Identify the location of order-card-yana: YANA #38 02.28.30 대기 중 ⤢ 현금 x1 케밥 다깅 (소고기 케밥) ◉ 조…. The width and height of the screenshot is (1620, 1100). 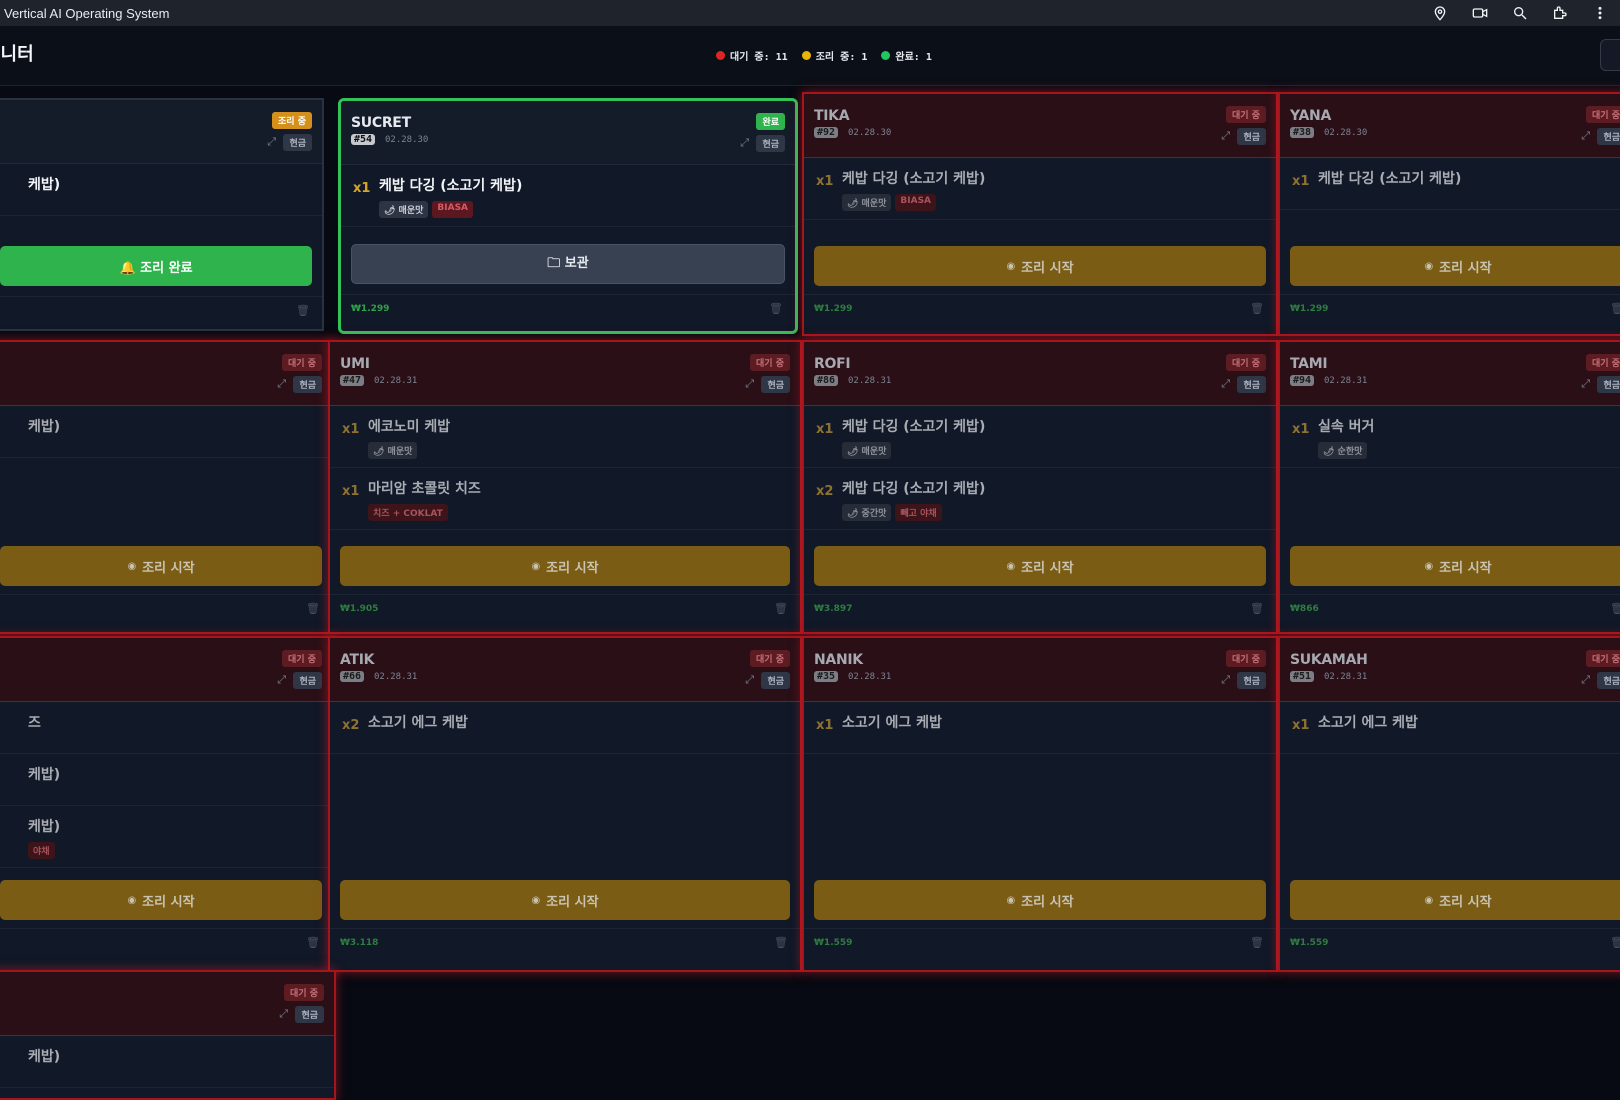
(1449, 214).